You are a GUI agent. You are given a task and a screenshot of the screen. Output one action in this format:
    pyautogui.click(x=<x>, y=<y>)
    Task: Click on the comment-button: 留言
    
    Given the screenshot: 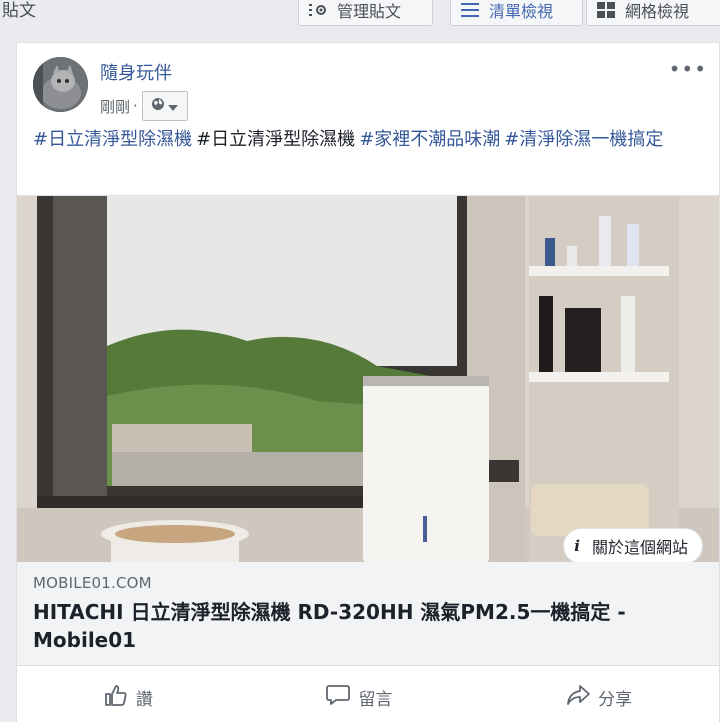 What is the action you would take?
    pyautogui.click(x=359, y=697)
    